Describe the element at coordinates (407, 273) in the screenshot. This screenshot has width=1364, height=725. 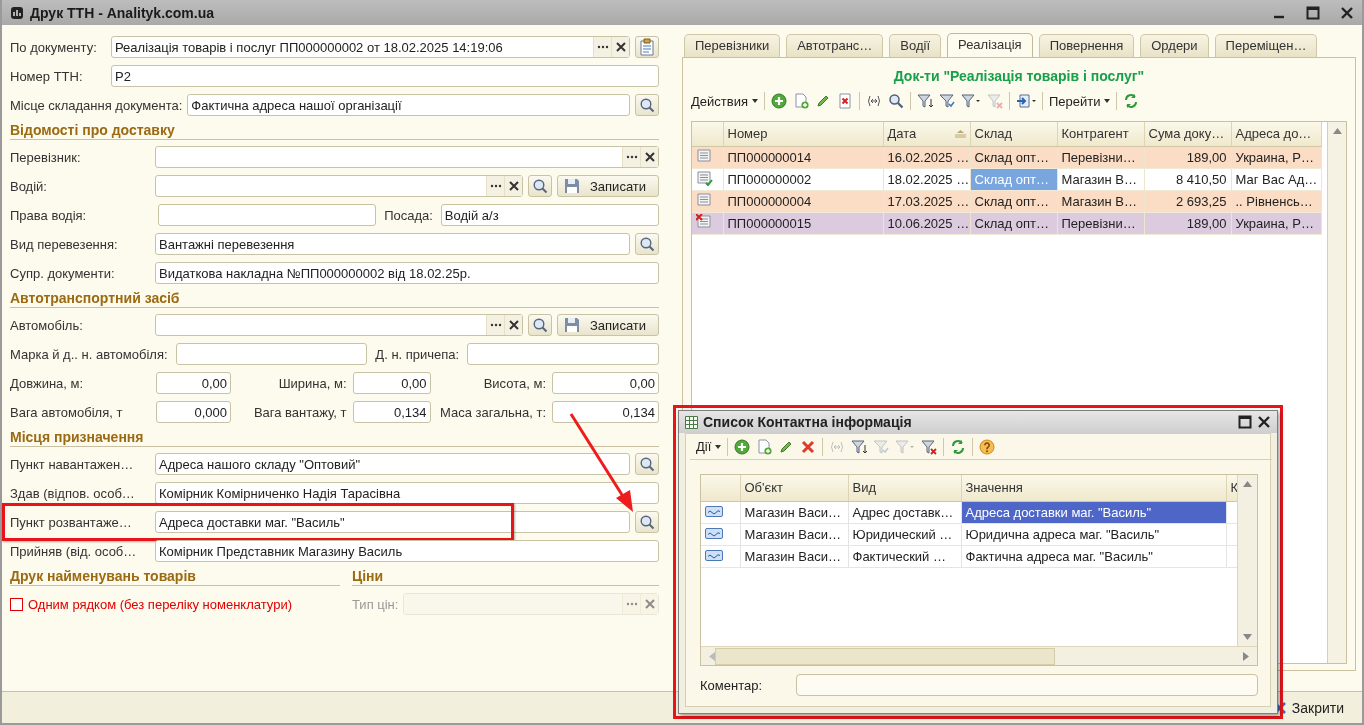
I see `text-field: Видаткова накладна №ПП000000002 від 18.02.25р.` at that location.